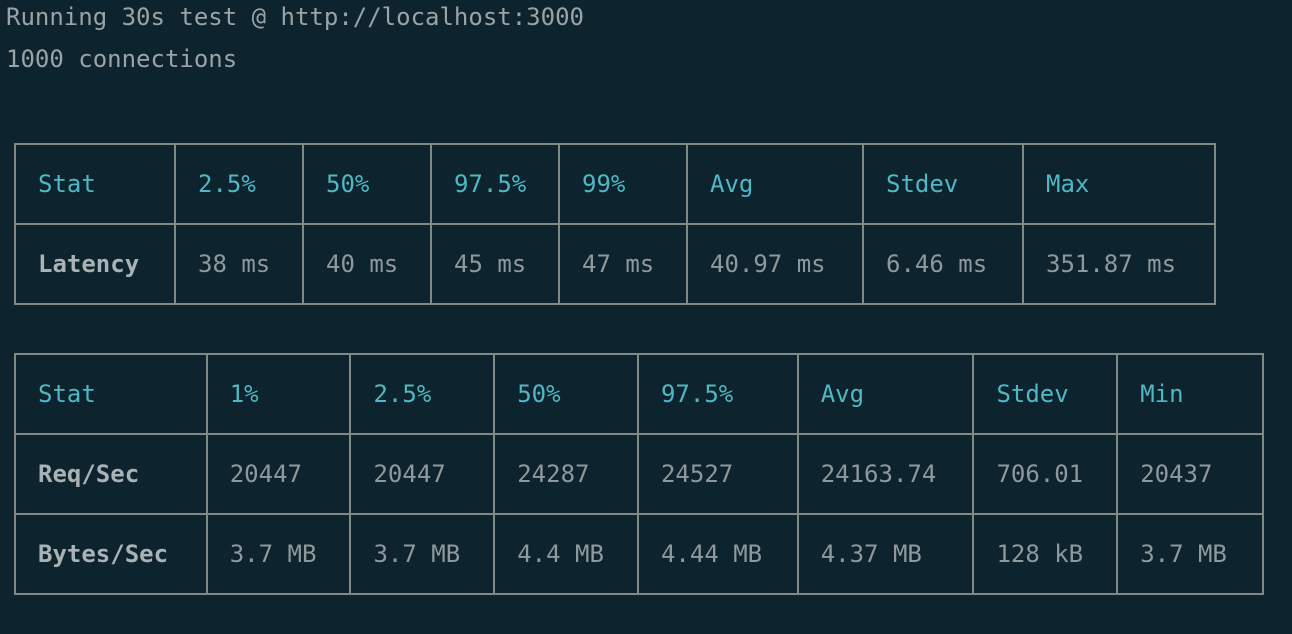  Describe the element at coordinates (295, 17) in the screenshot. I see `test-info-line: Running 30s test @ http://localhost:3000` at that location.